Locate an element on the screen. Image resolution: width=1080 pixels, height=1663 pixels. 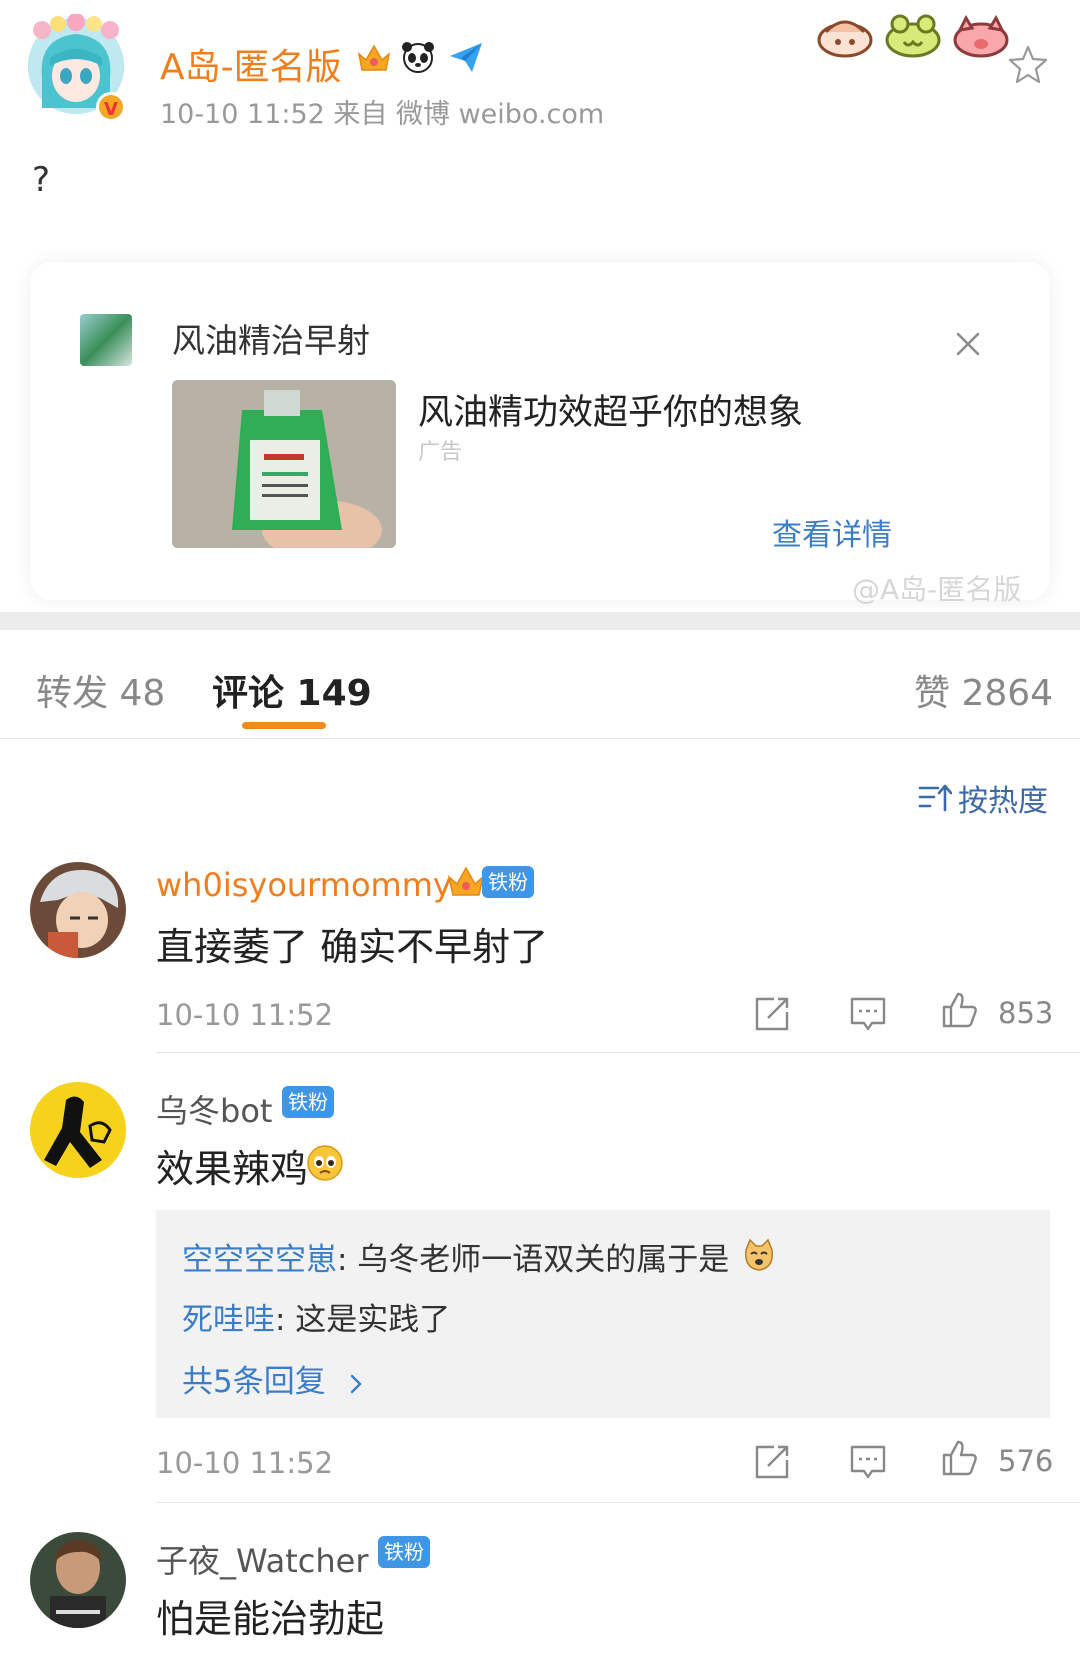
flower-crown-icon is located at coordinates (76, 26).